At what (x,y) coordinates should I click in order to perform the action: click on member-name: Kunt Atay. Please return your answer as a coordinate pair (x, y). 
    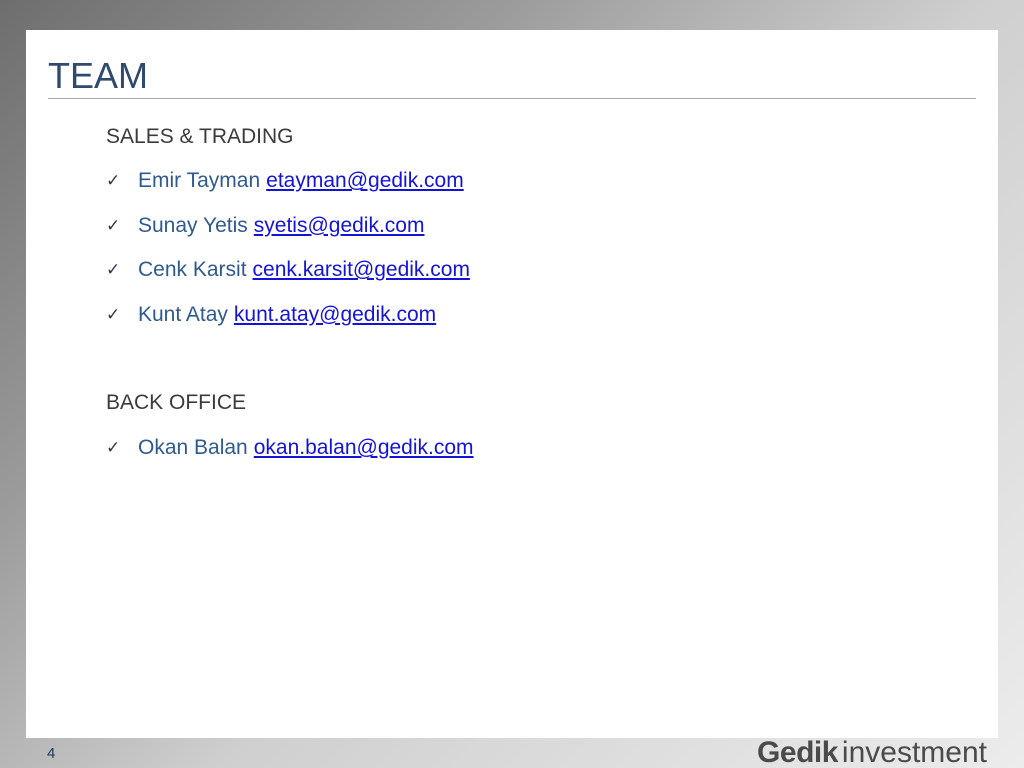
    Looking at the image, I should click on (183, 314).